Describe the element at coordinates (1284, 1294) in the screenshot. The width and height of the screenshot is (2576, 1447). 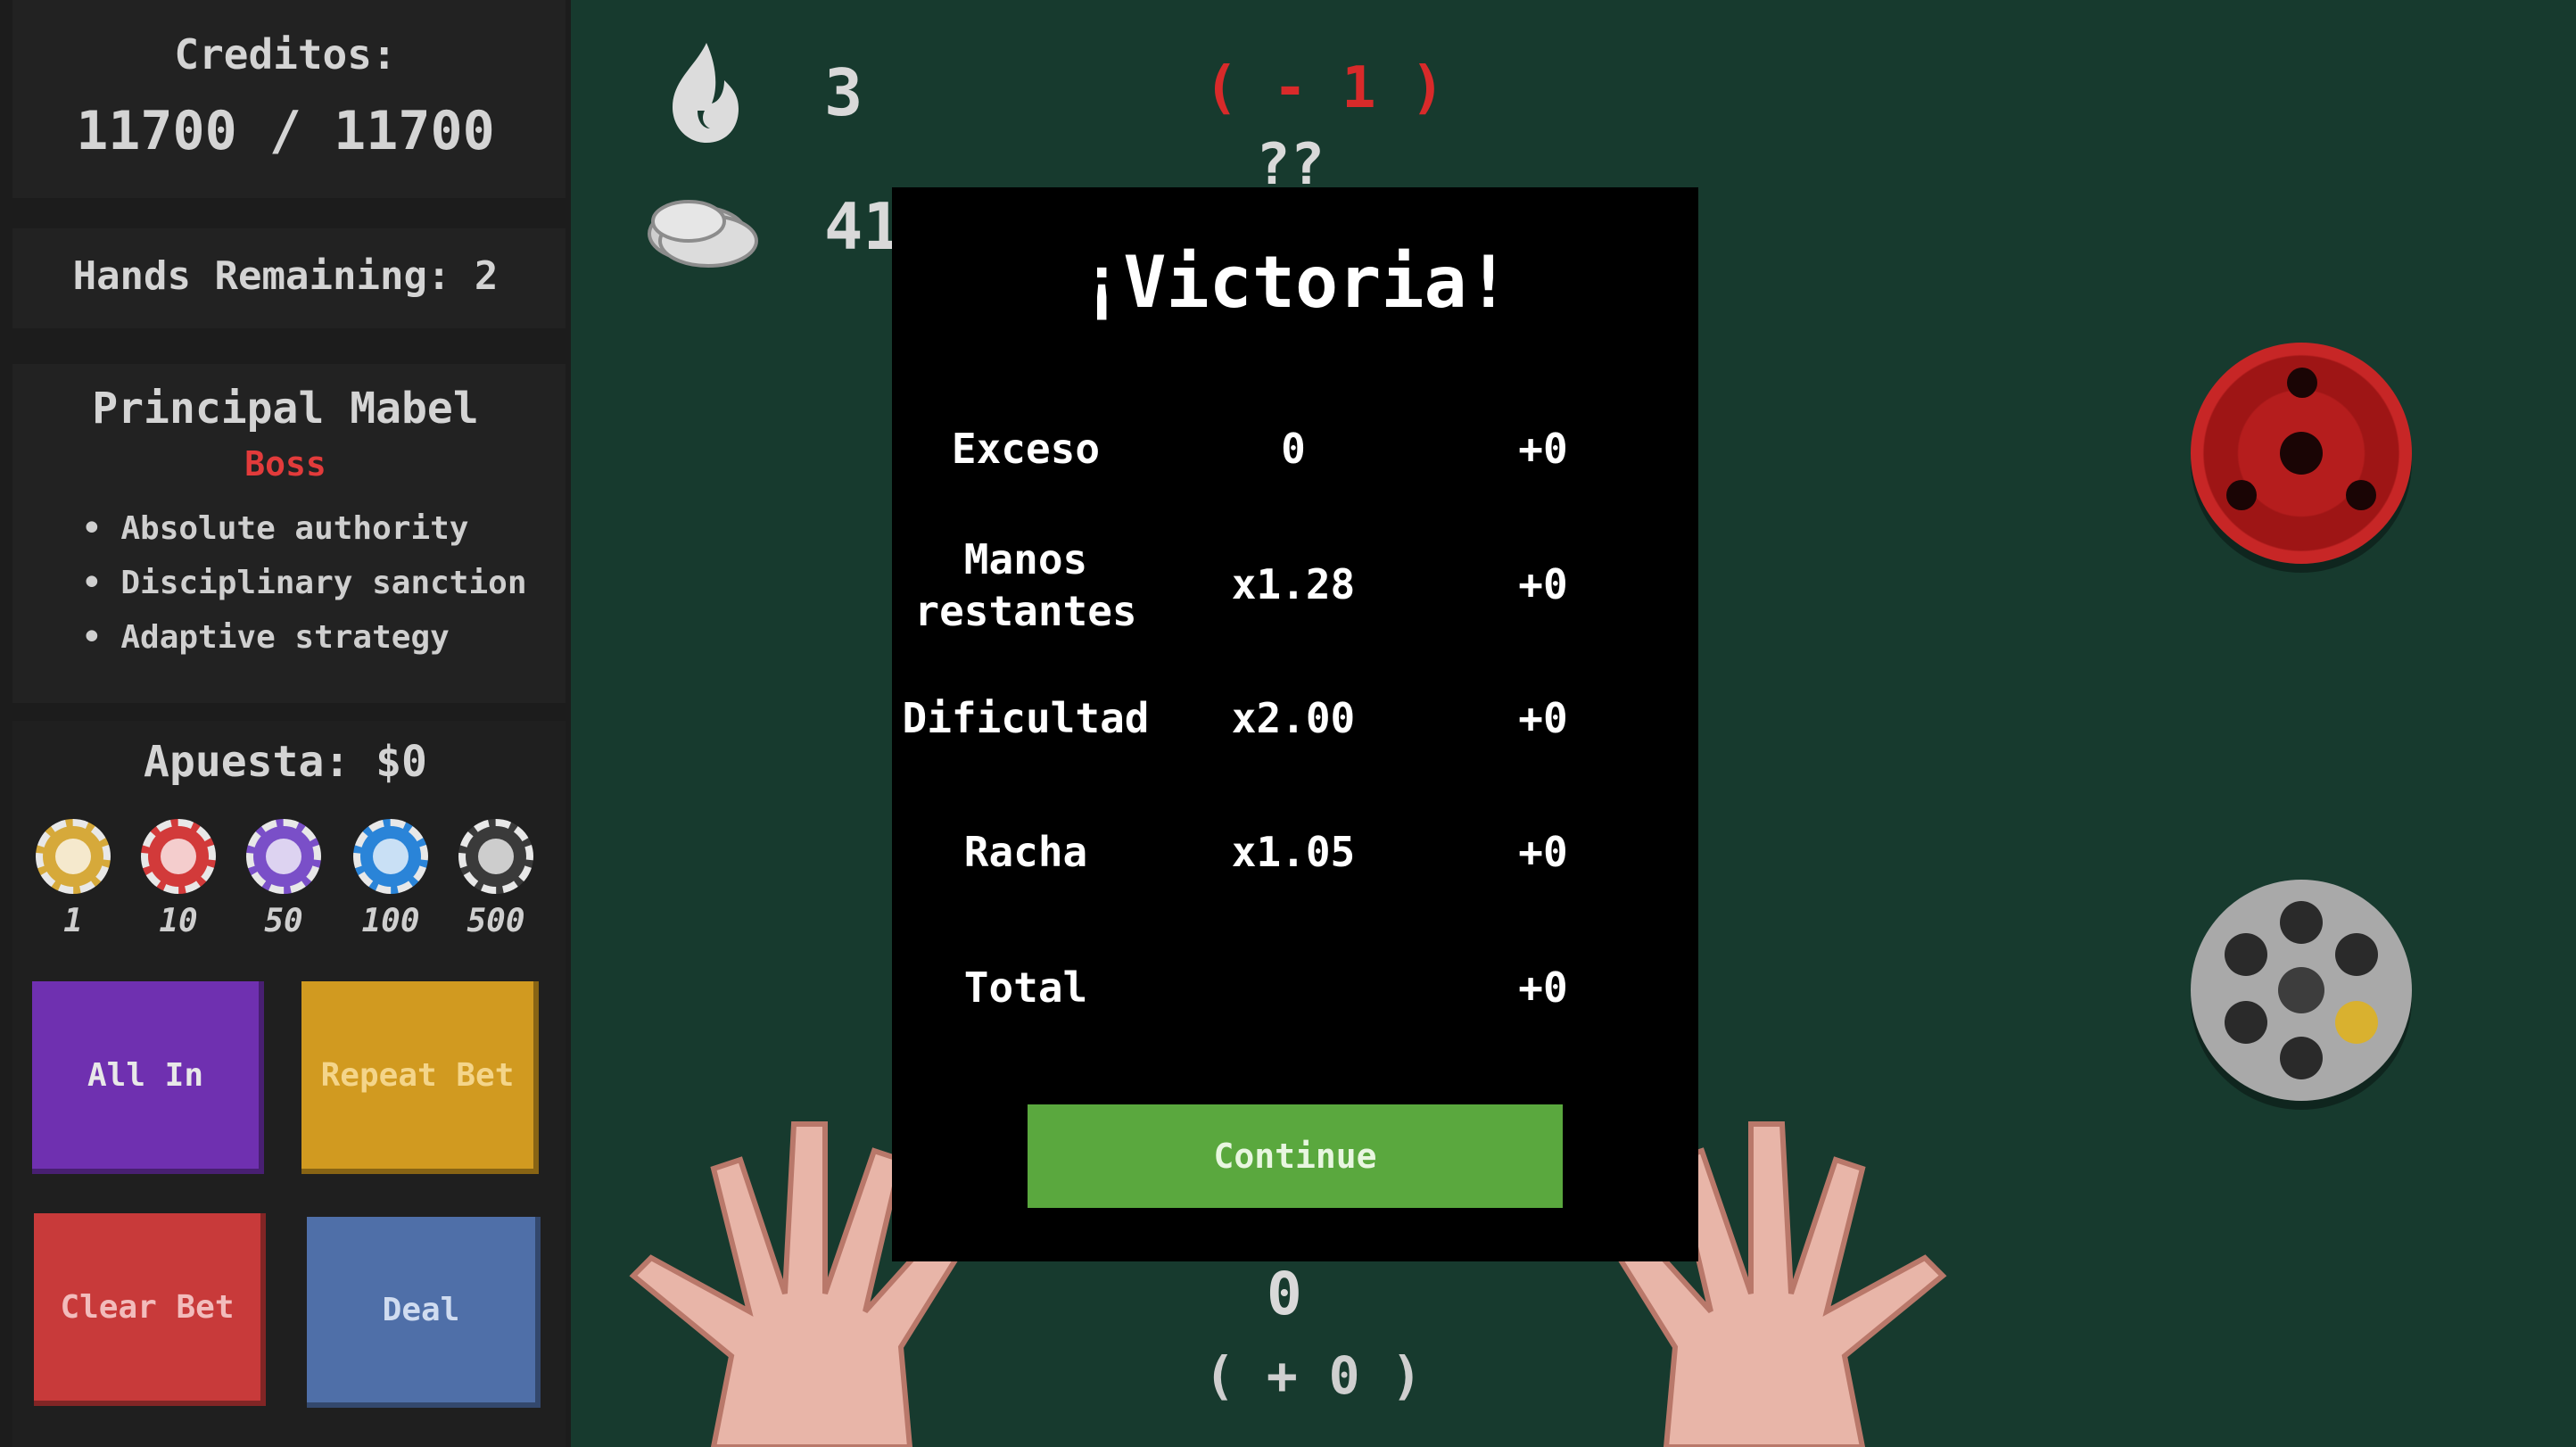
I see `bet-total-value: 0` at that location.